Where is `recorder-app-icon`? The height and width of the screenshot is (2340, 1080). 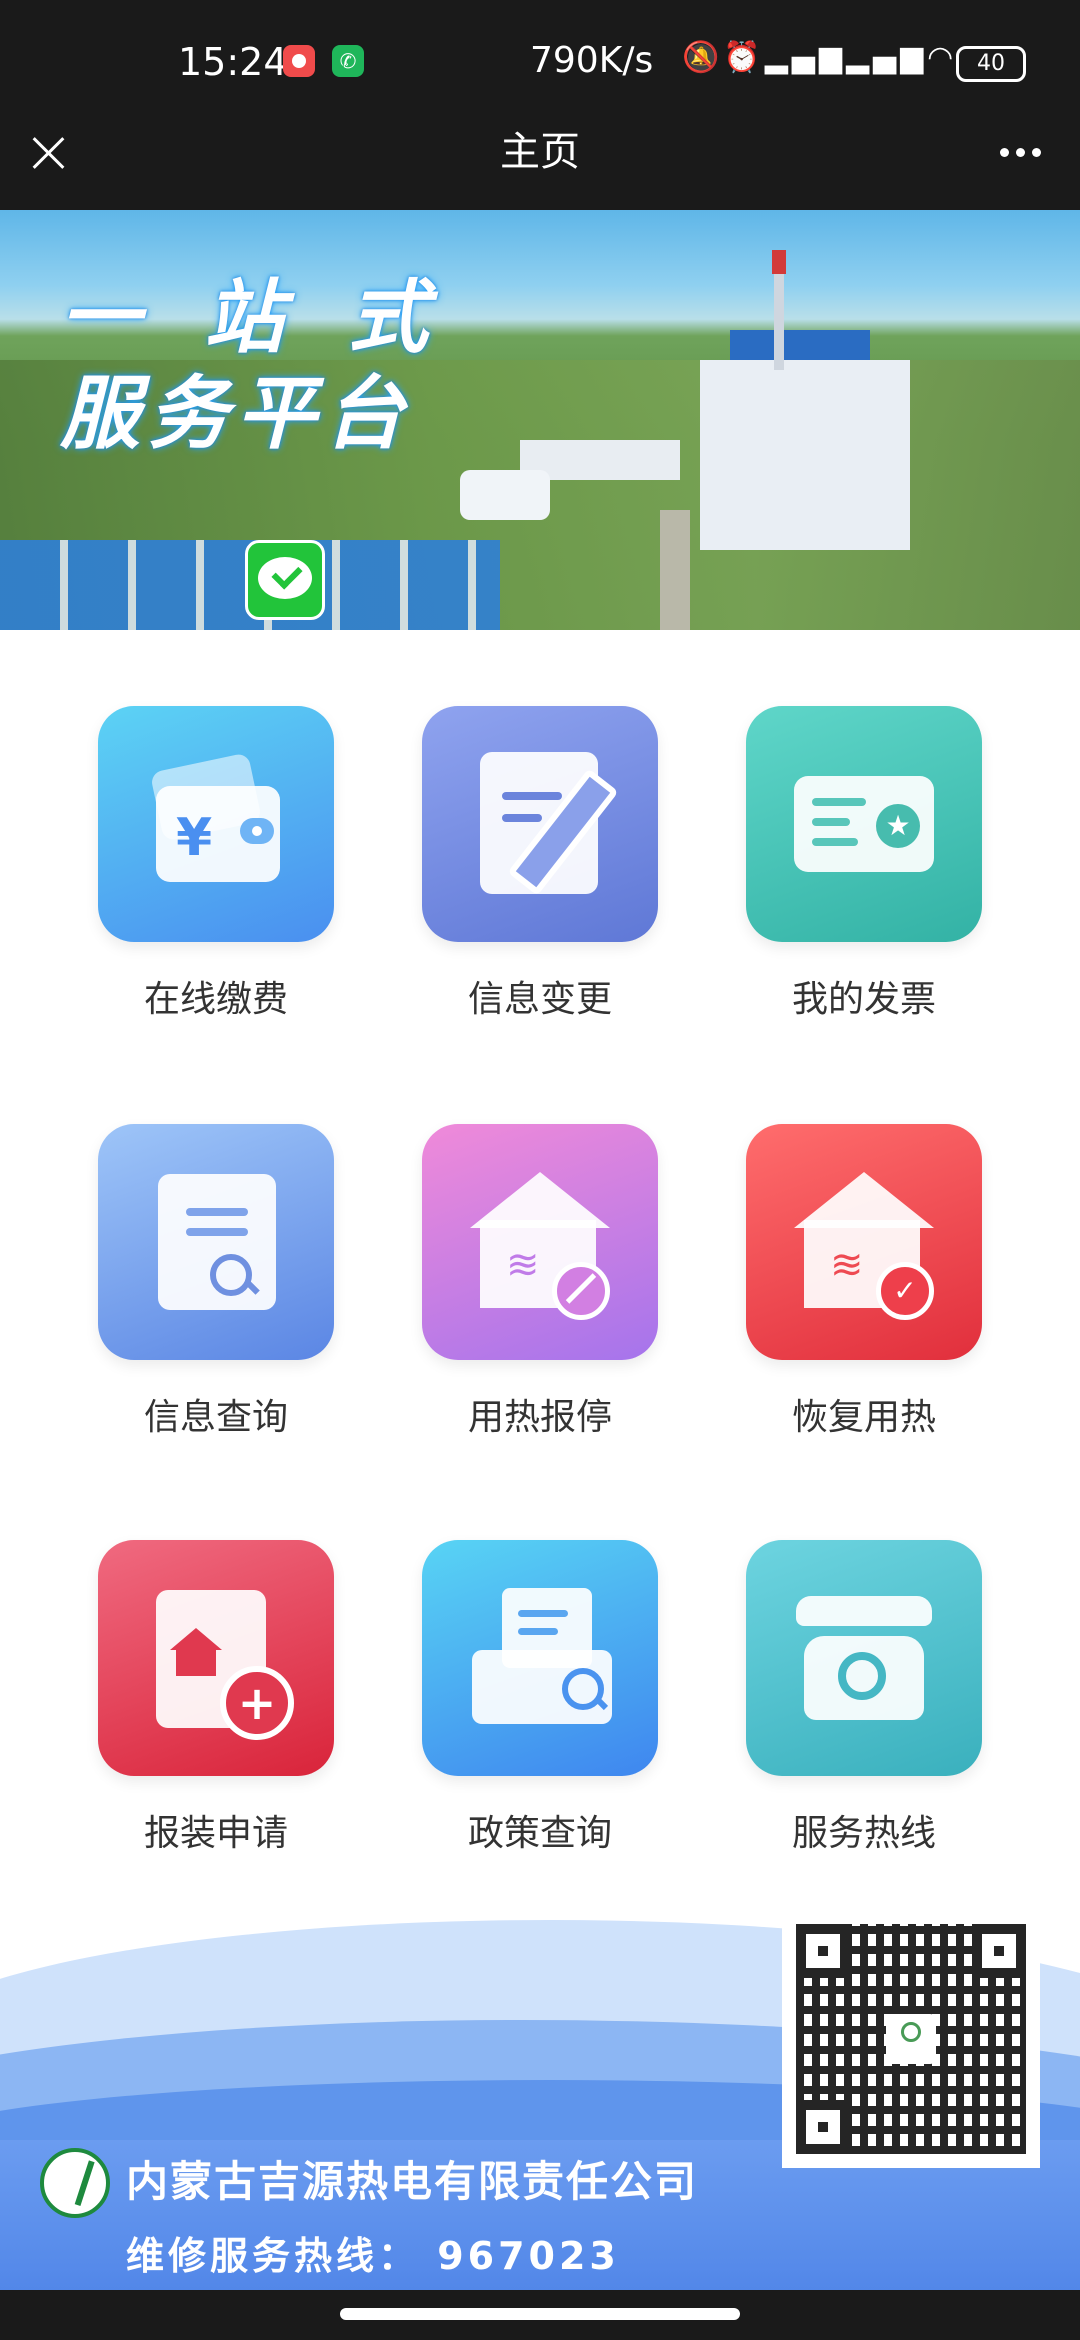 recorder-app-icon is located at coordinates (299, 61).